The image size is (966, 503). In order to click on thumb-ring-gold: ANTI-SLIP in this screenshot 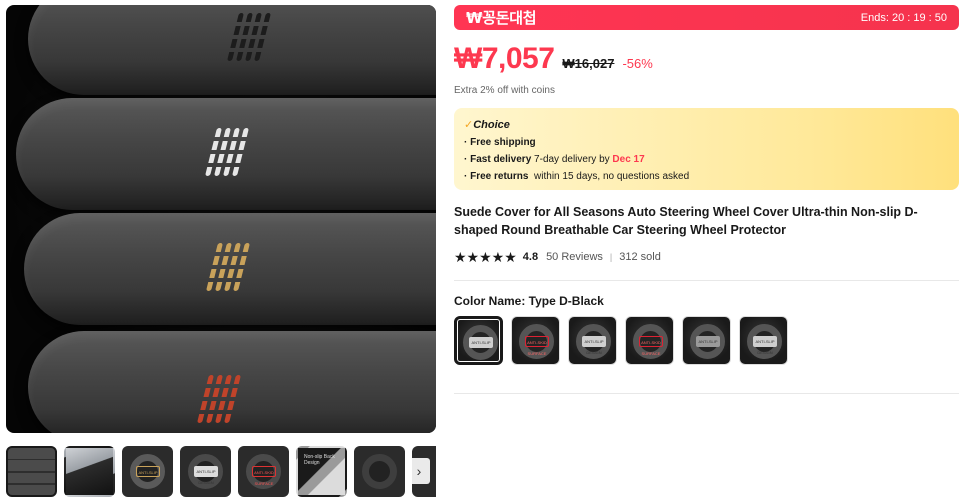, I will do `click(147, 471)`.